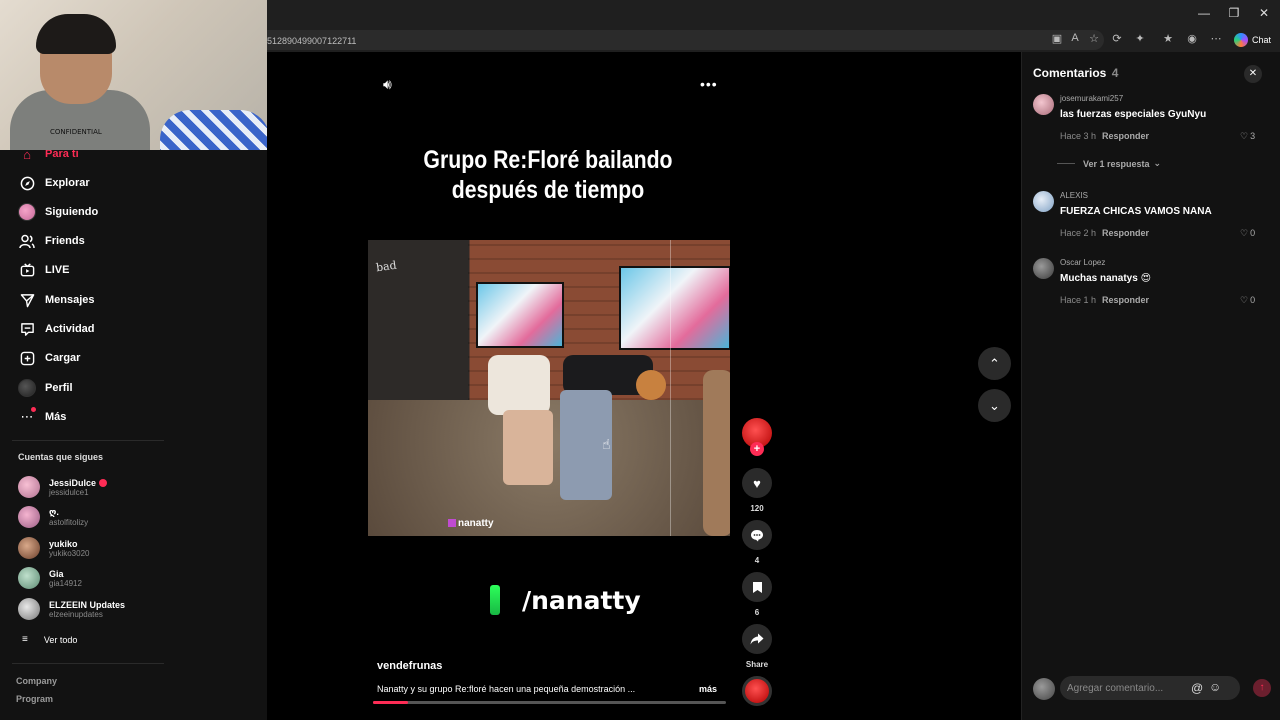  Describe the element at coordinates (1074, 195) in the screenshot. I see `comment-username: ALEXIS` at that location.